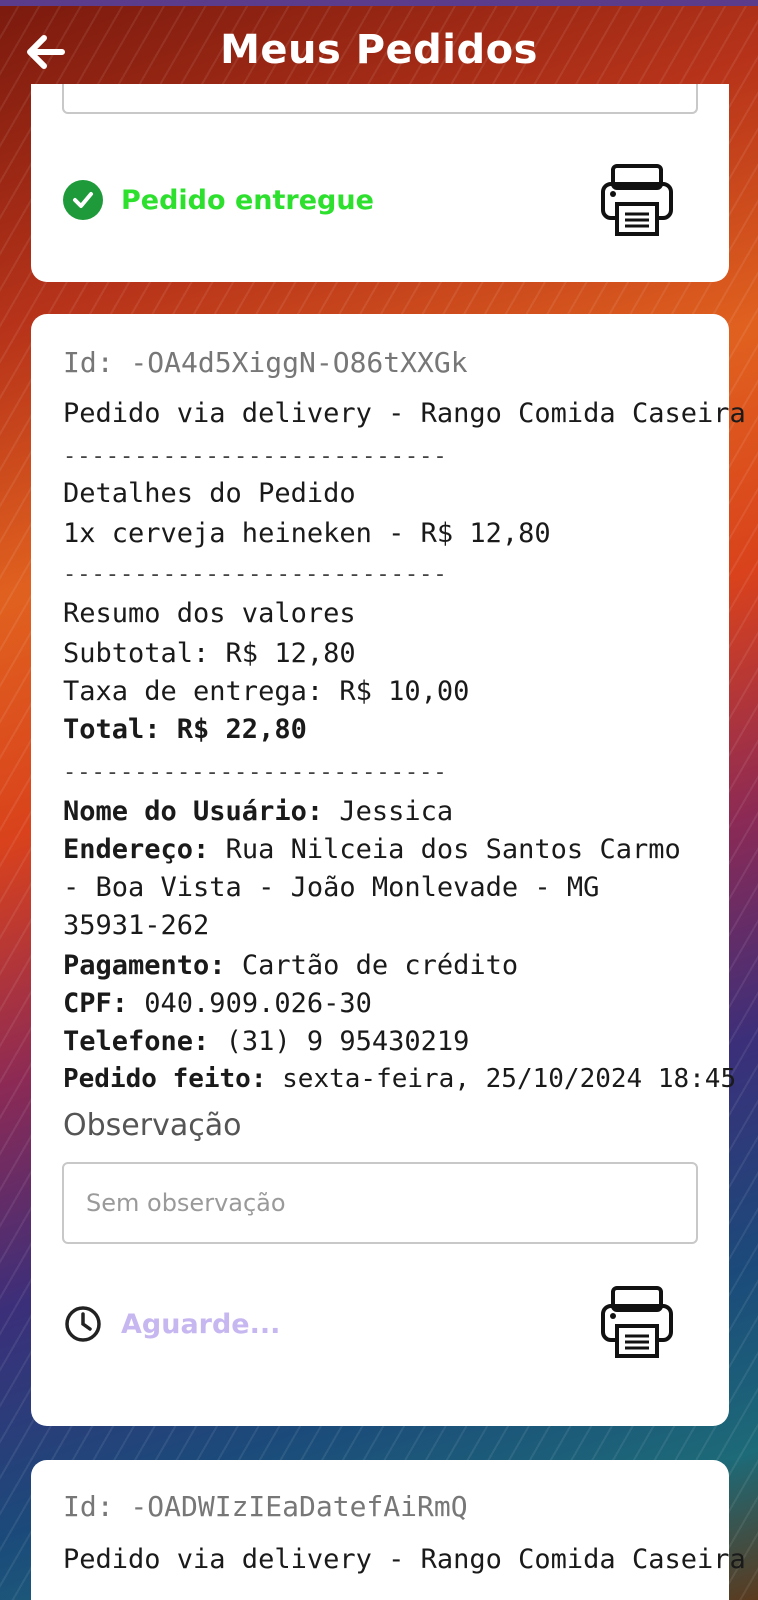  Describe the element at coordinates (388, 811) in the screenshot. I see `user-name-value: Jessica` at that location.